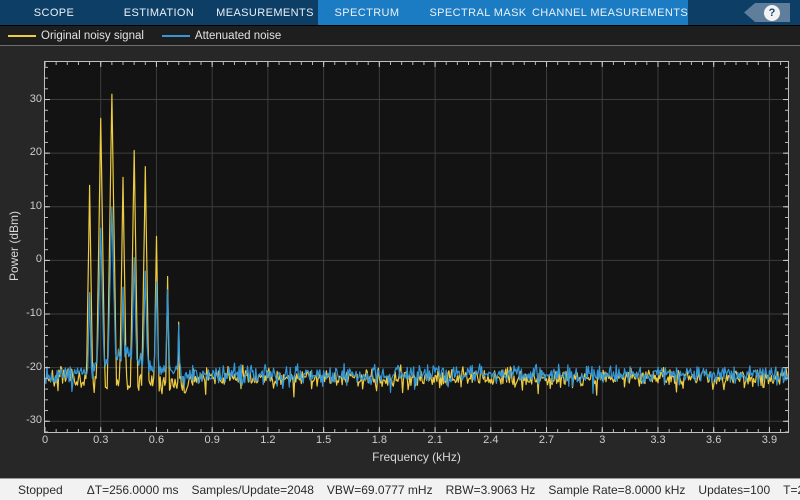 Image resolution: width=800 pixels, height=500 pixels. What do you see at coordinates (35, 205) in the screenshot?
I see `y-tick-label: 10` at bounding box center [35, 205].